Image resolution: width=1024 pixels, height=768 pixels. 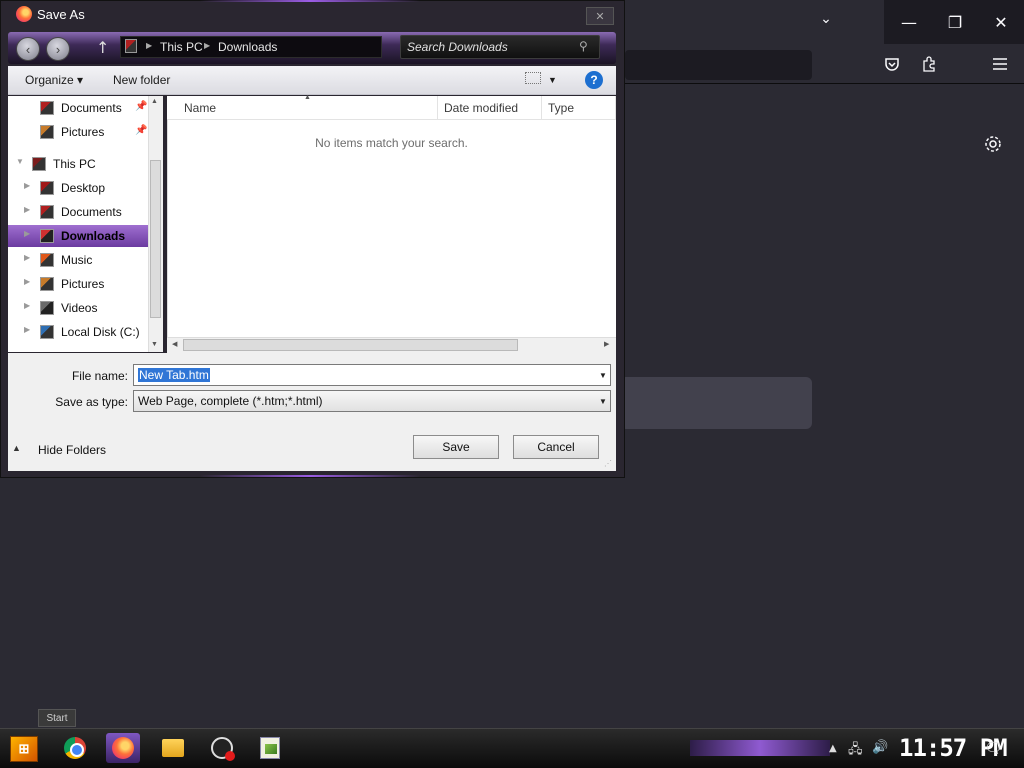 What do you see at coordinates (350, 345) in the screenshot?
I see `horizontal-scrollbar-thumb` at bounding box center [350, 345].